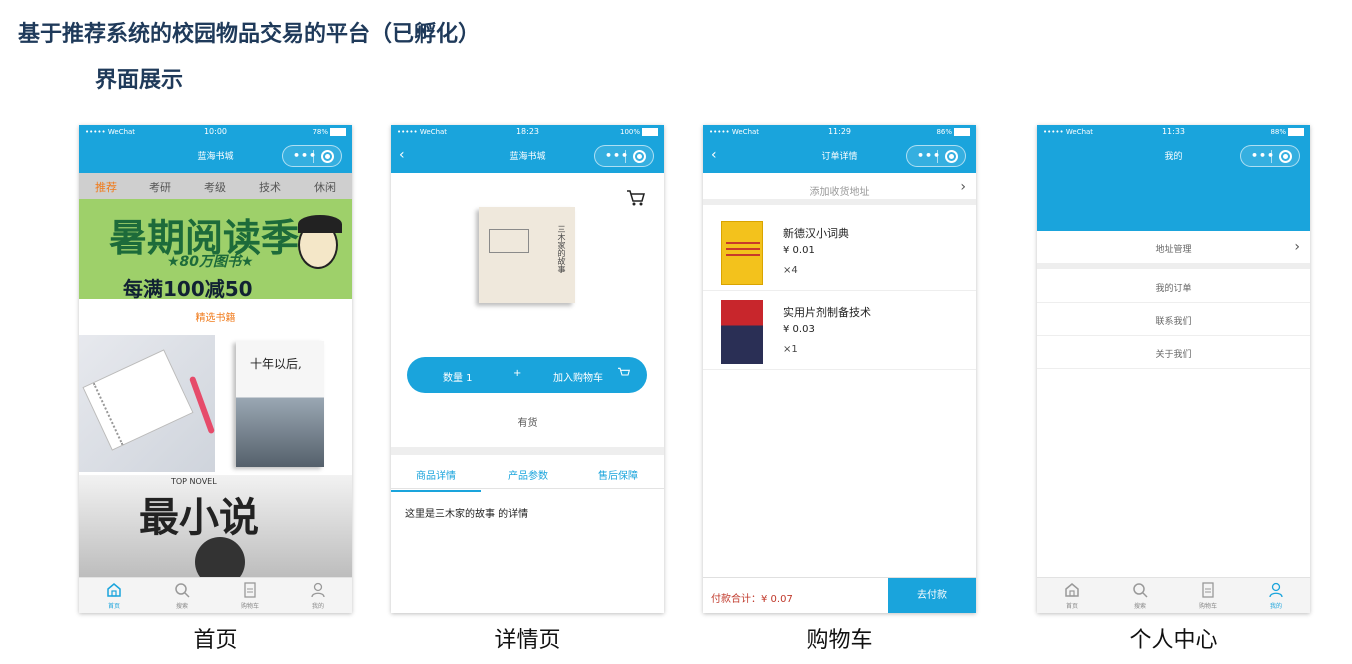 The image size is (1352, 664). Describe the element at coordinates (215, 640) in the screenshot. I see `home-caption: 首页` at that location.